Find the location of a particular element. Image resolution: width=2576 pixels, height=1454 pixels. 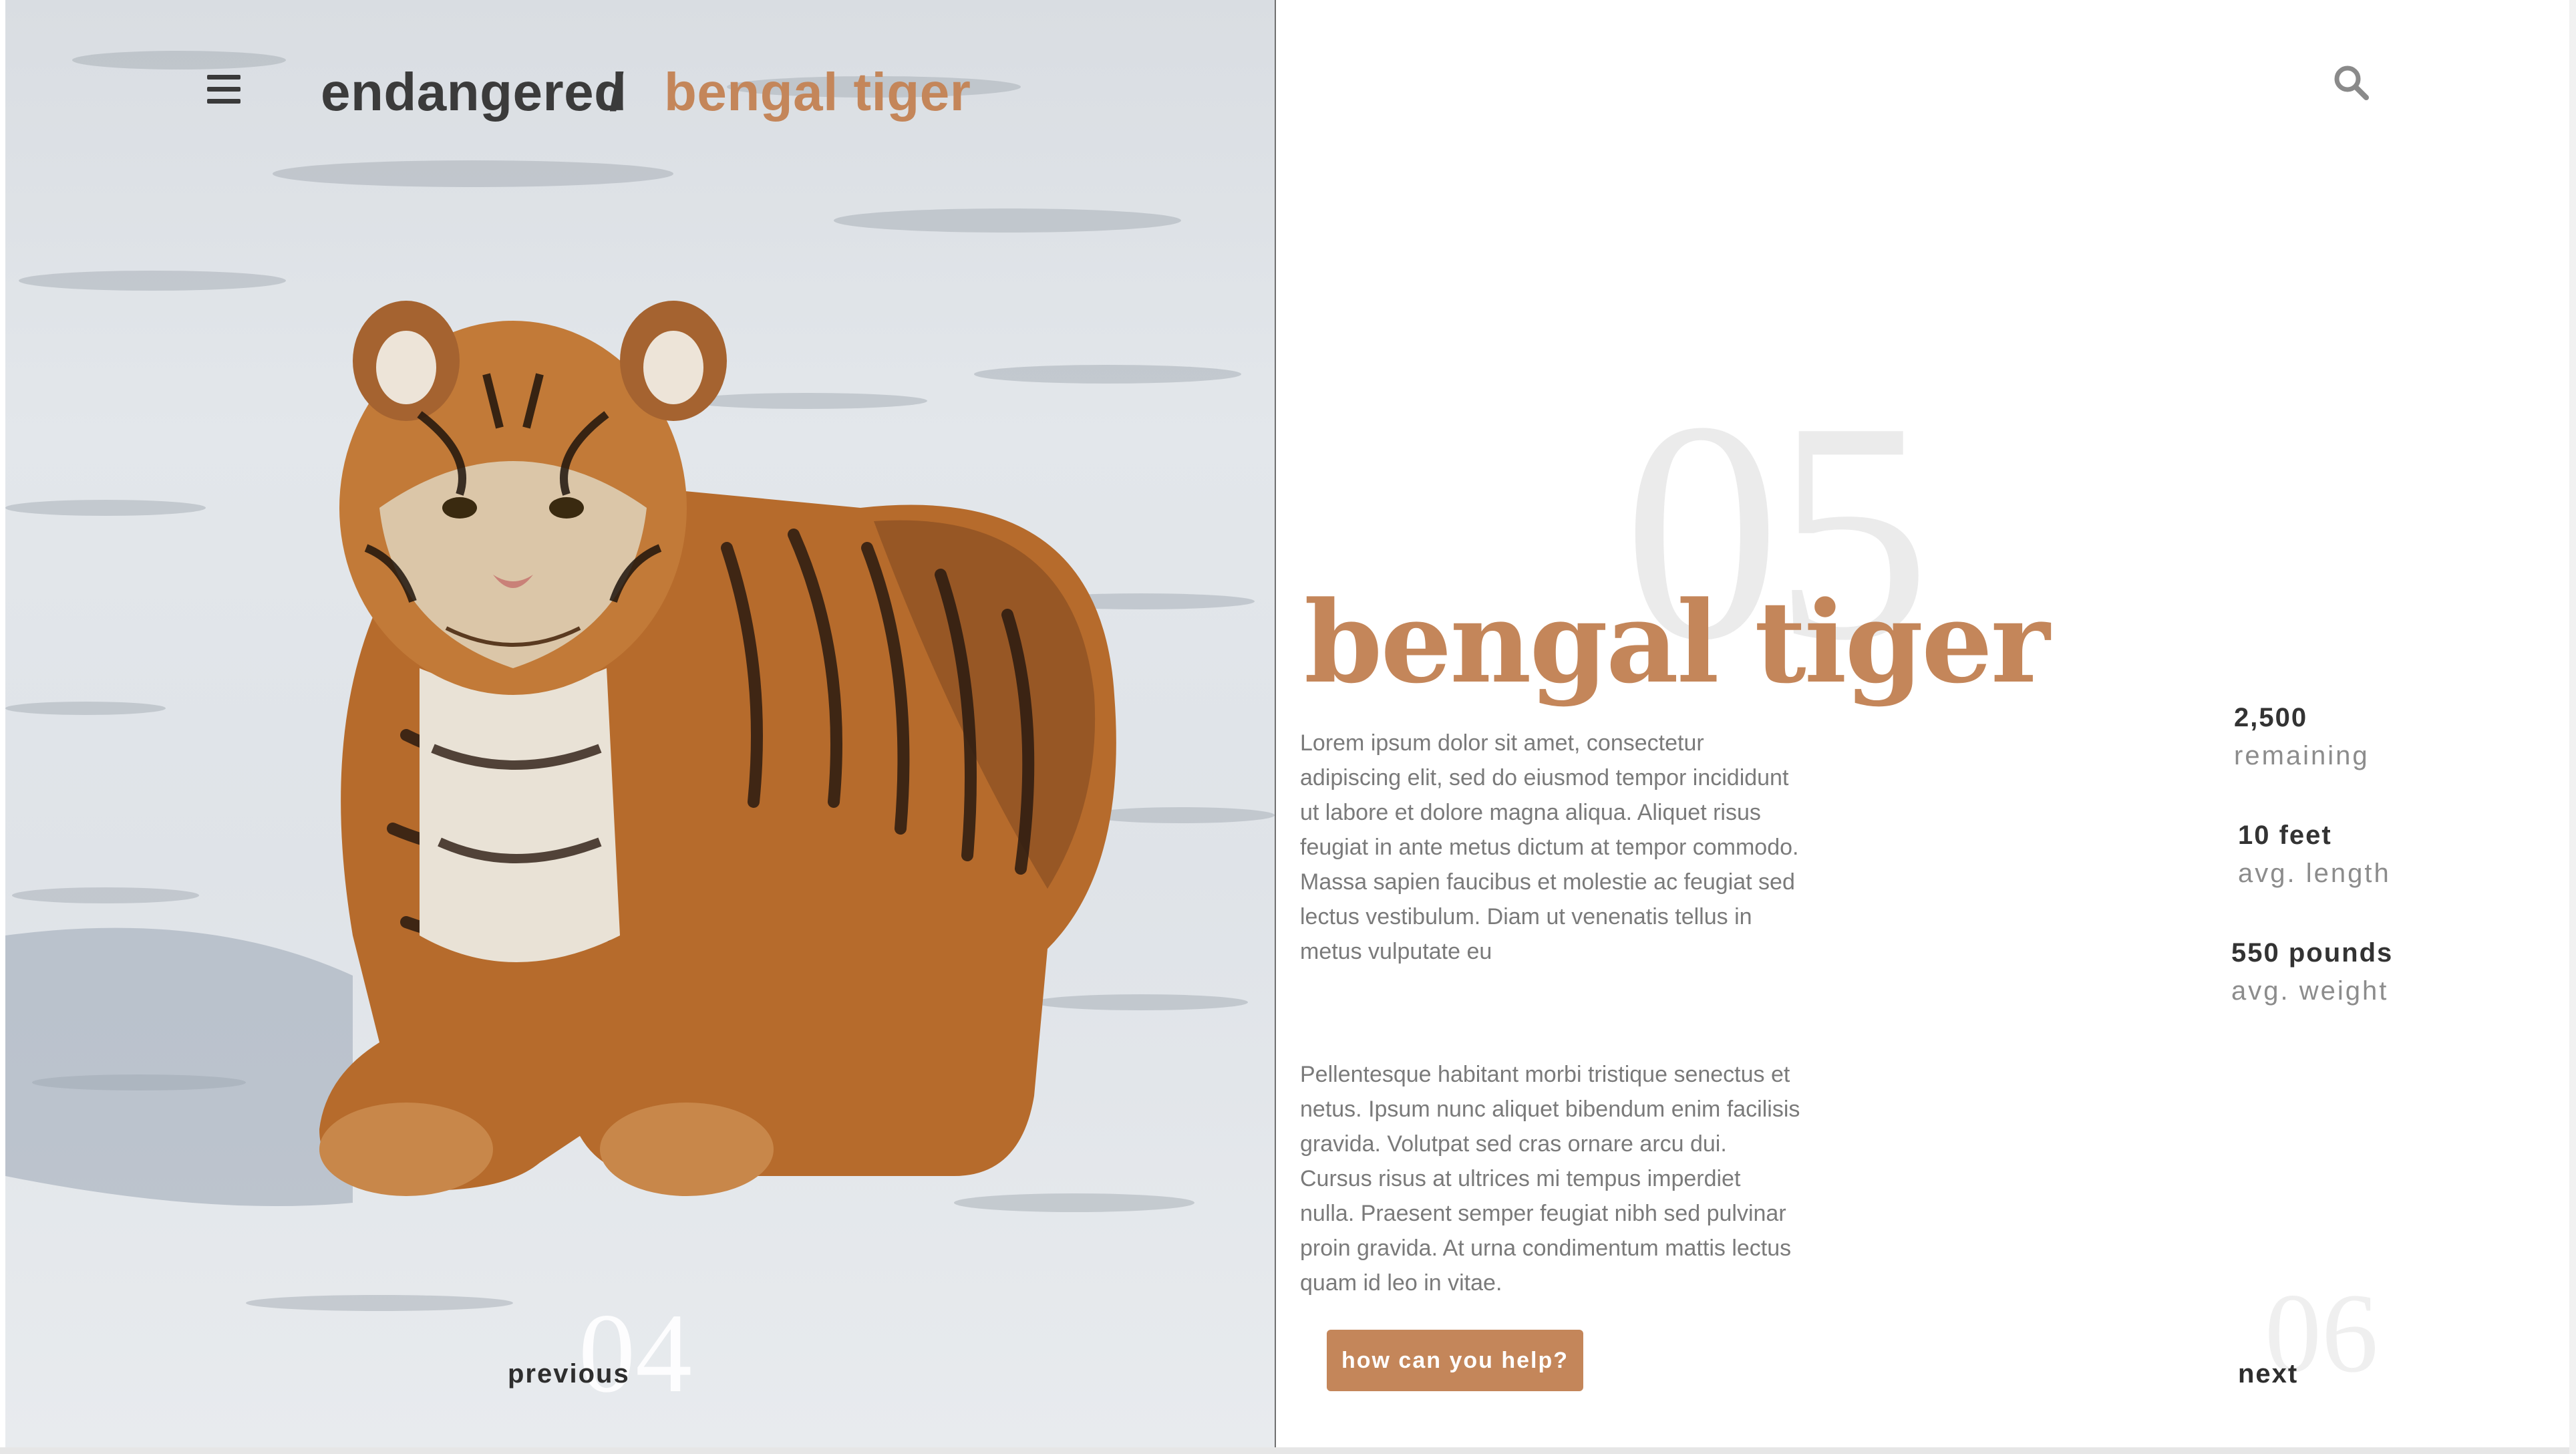

previous-number: 04 is located at coordinates (635, 1353).